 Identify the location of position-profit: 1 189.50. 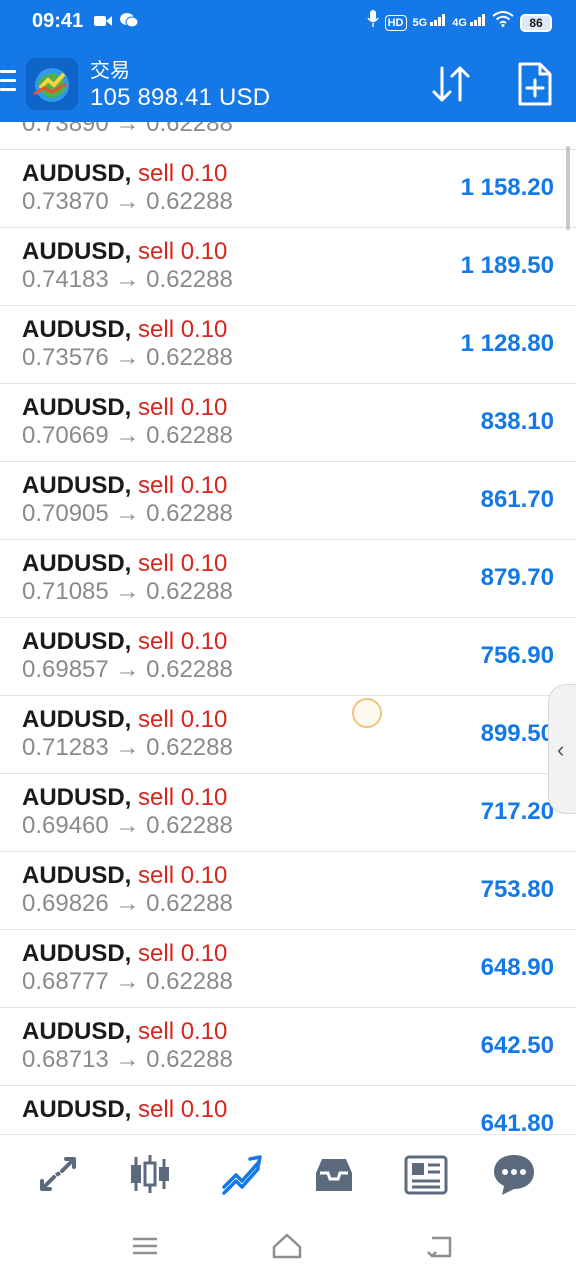
(507, 265).